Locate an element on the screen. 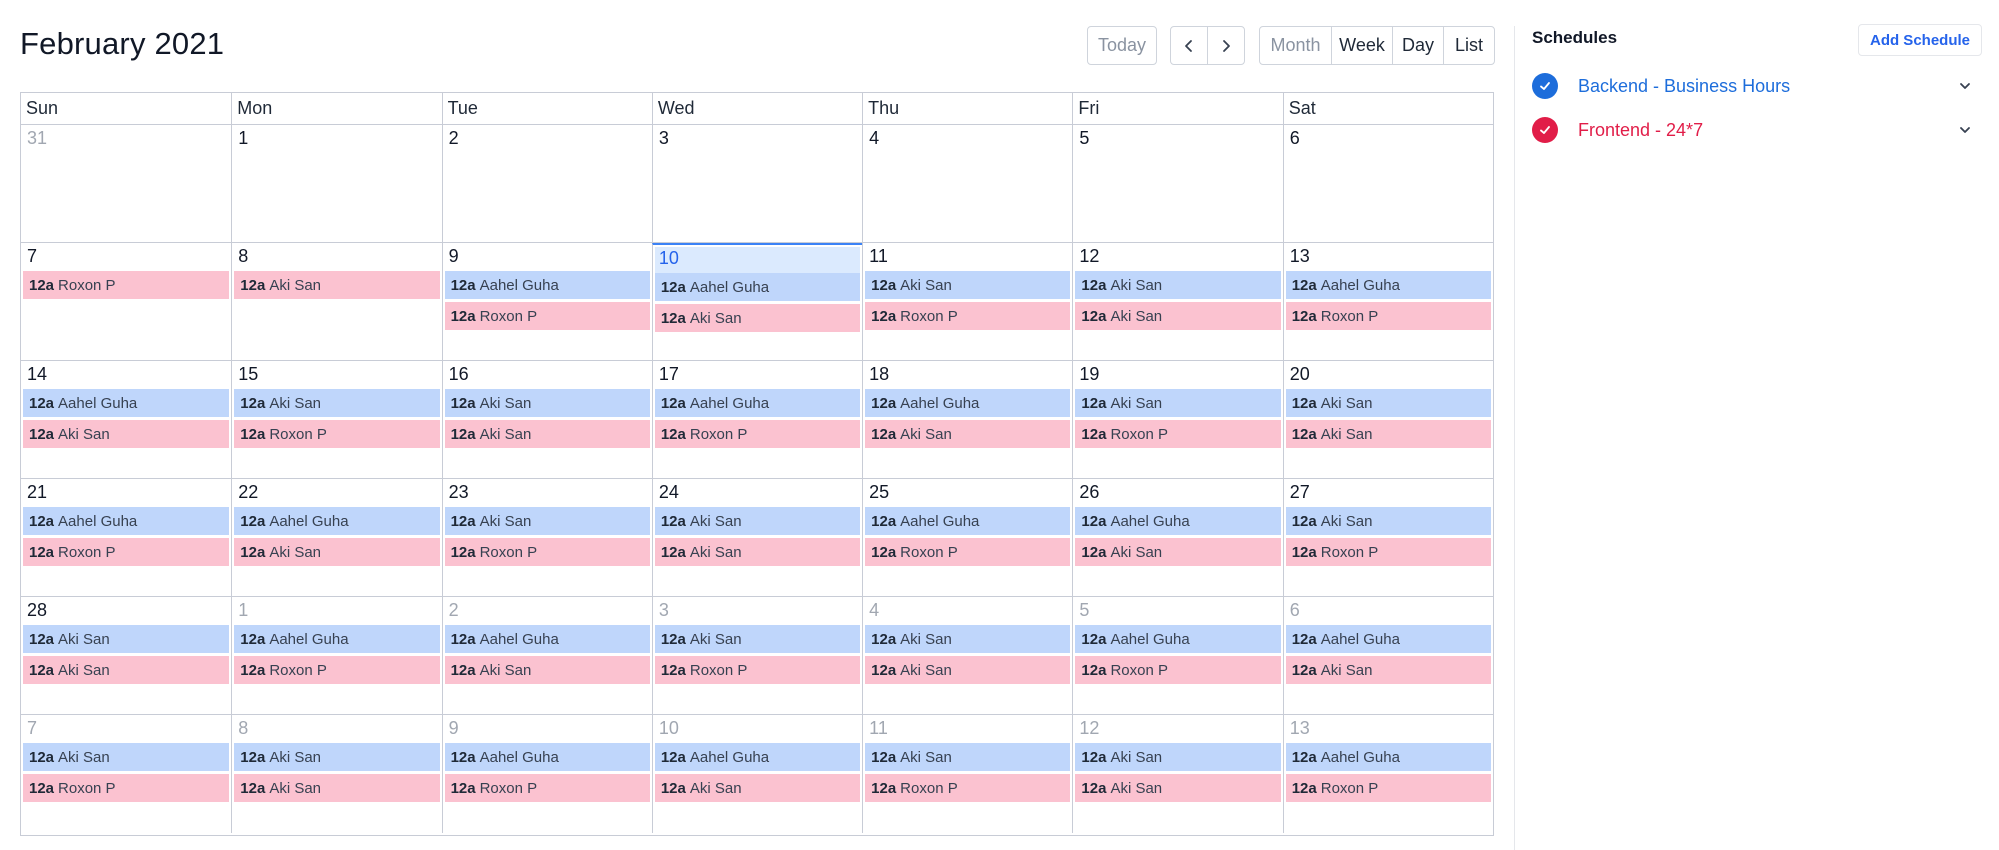 Image resolution: width=1999 pixels, height=850 pixels. day-cell: 7 12a Aki San 12a Roxon P is located at coordinates (126, 774).